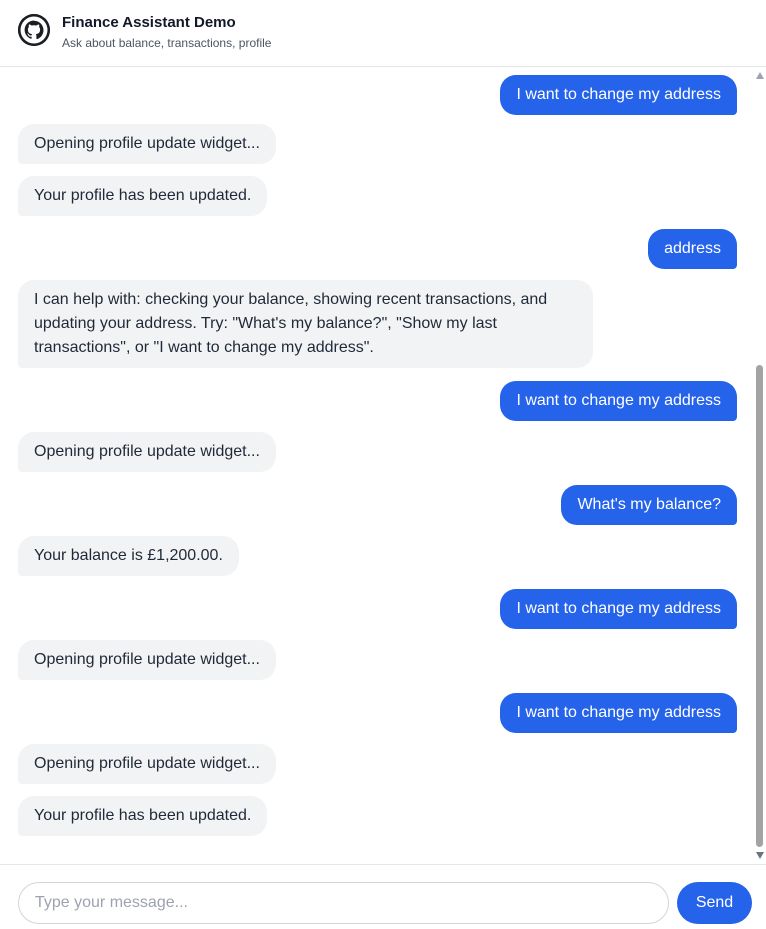  I want to click on app-subtitle: Ask about balance, transactions, profile, so click(167, 43).